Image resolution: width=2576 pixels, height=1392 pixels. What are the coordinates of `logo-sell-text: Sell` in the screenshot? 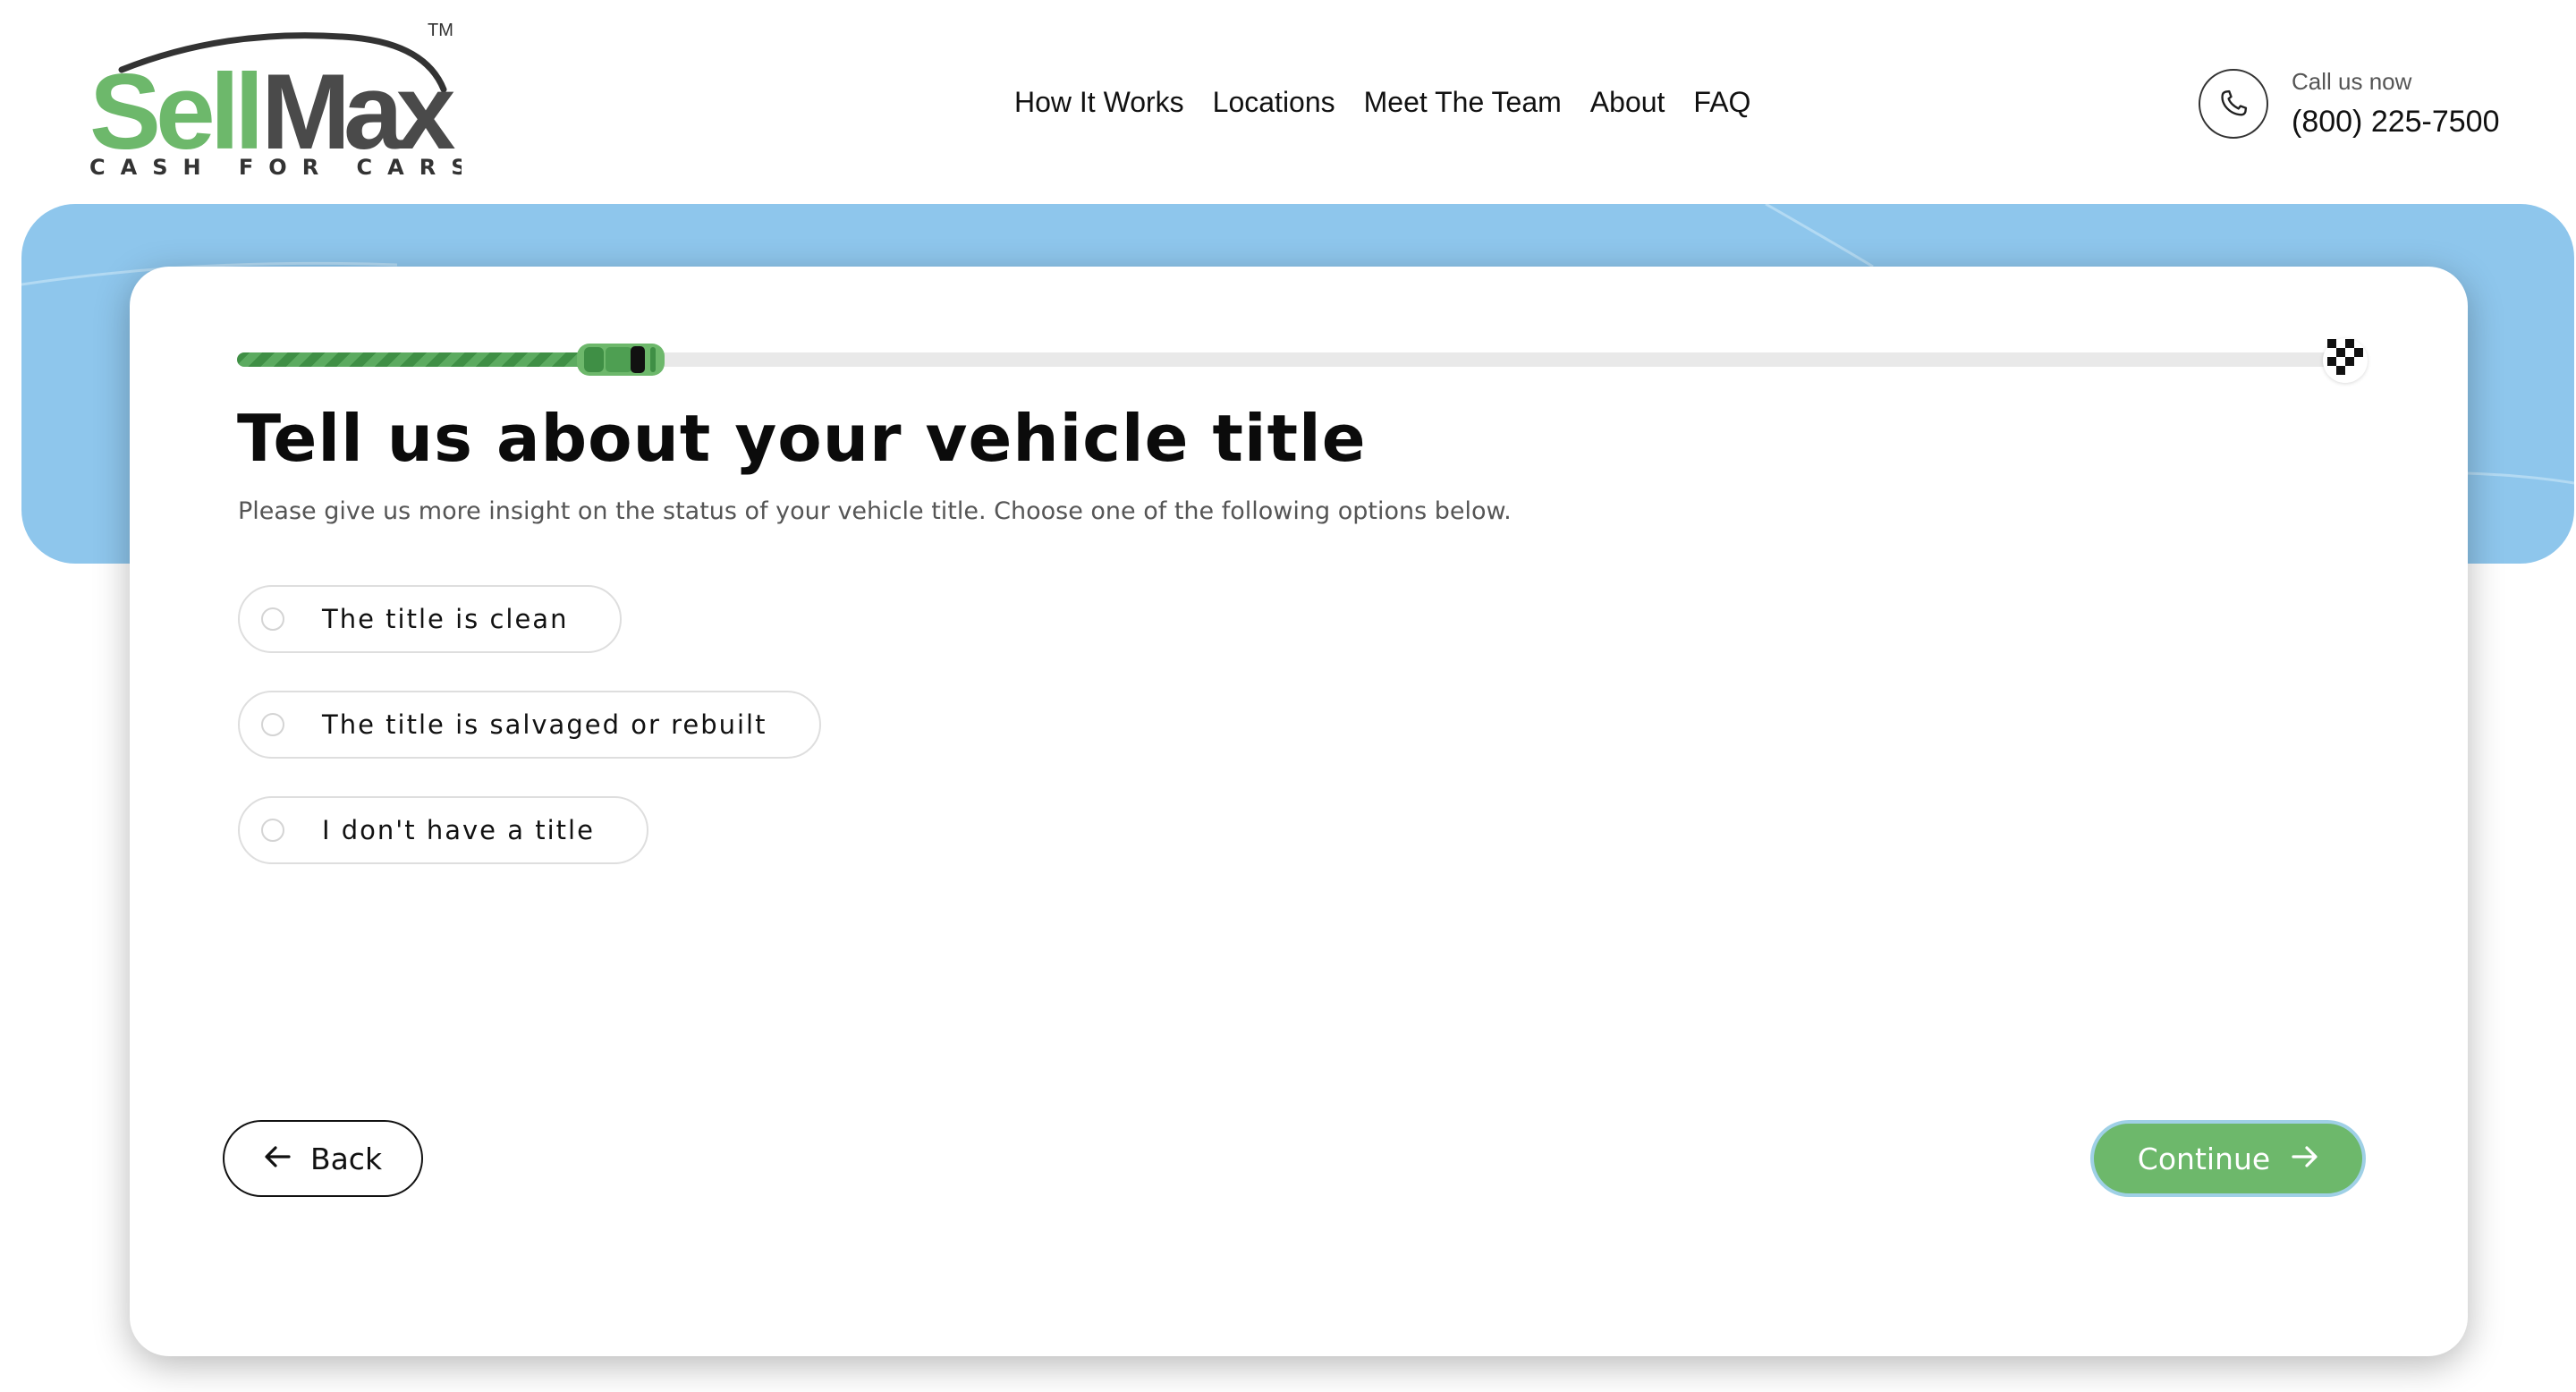 It's located at (173, 112).